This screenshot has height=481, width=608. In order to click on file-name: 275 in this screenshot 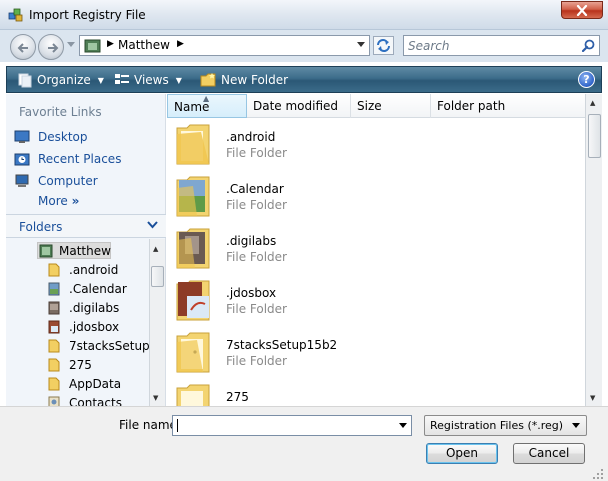, I will do `click(237, 397)`.